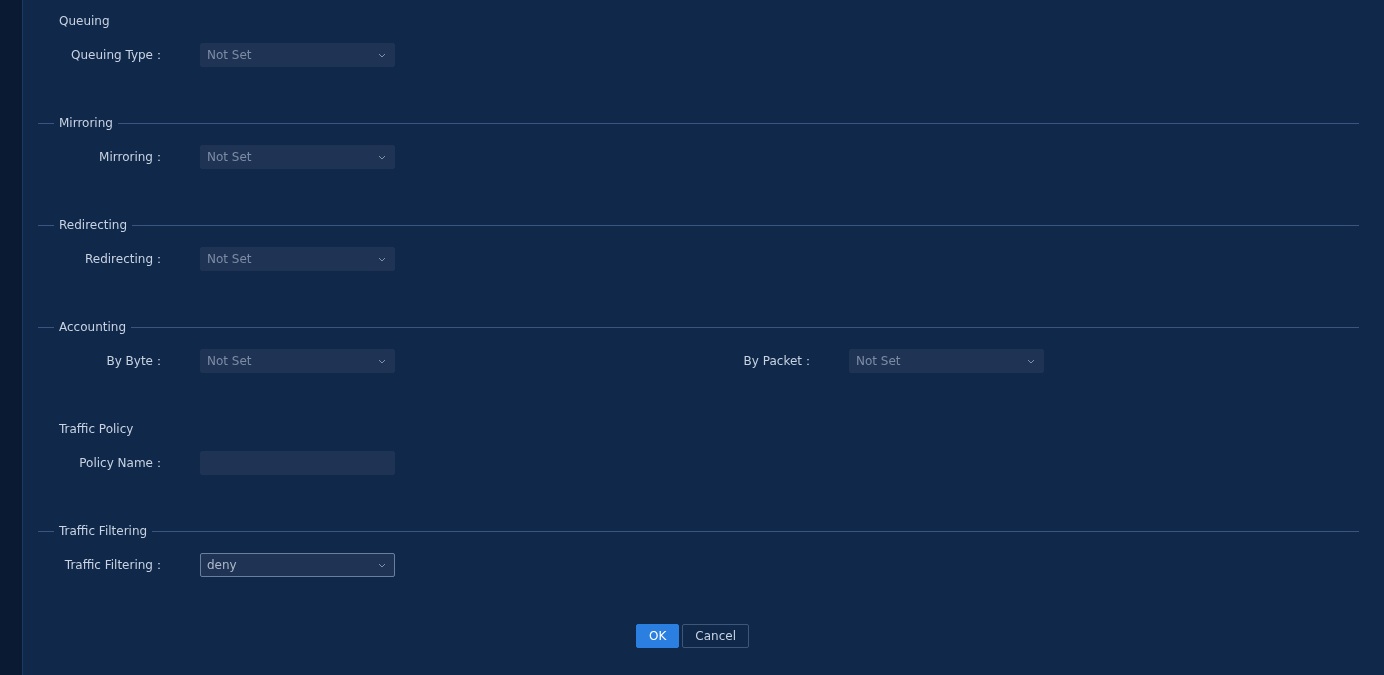 This screenshot has width=1384, height=675. Describe the element at coordinates (86, 123) in the screenshot. I see `section-title: Mirroring` at that location.